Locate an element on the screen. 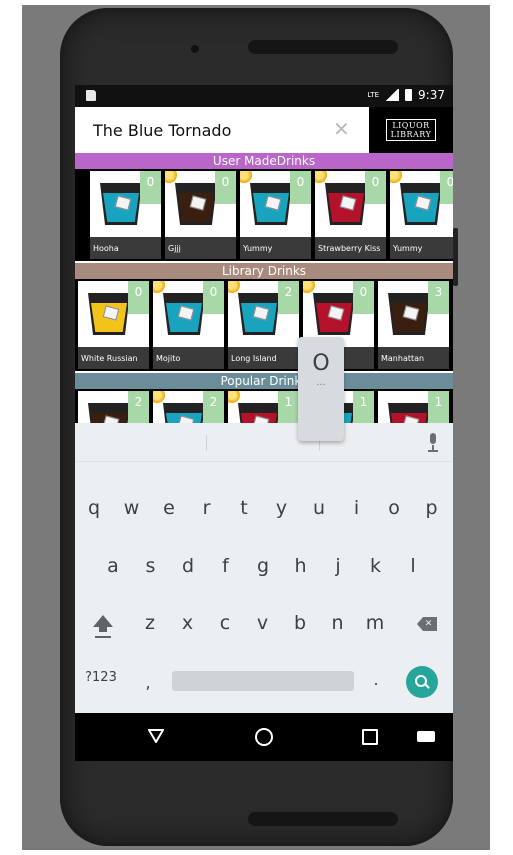 This screenshot has width=513, height=855. drink-name: Strawberry Kiss is located at coordinates (350, 248).